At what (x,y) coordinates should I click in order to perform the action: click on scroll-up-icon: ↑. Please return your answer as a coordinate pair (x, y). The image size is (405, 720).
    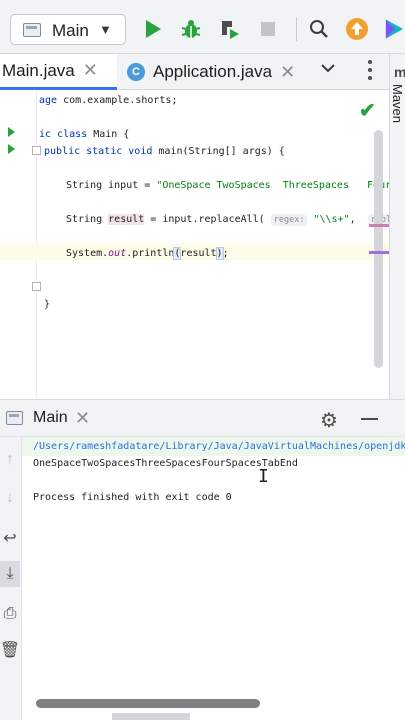
    Looking at the image, I should click on (10, 460).